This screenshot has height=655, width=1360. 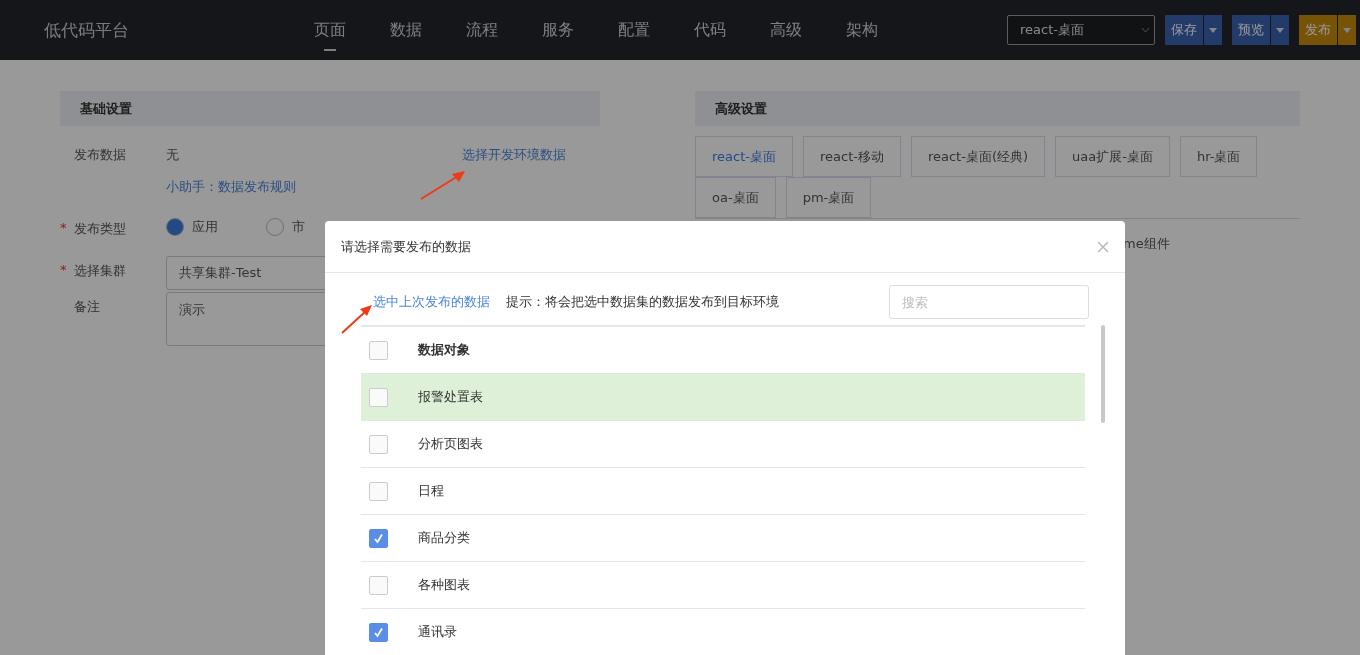 I want to click on search-field: 搜索, so click(x=989, y=302).